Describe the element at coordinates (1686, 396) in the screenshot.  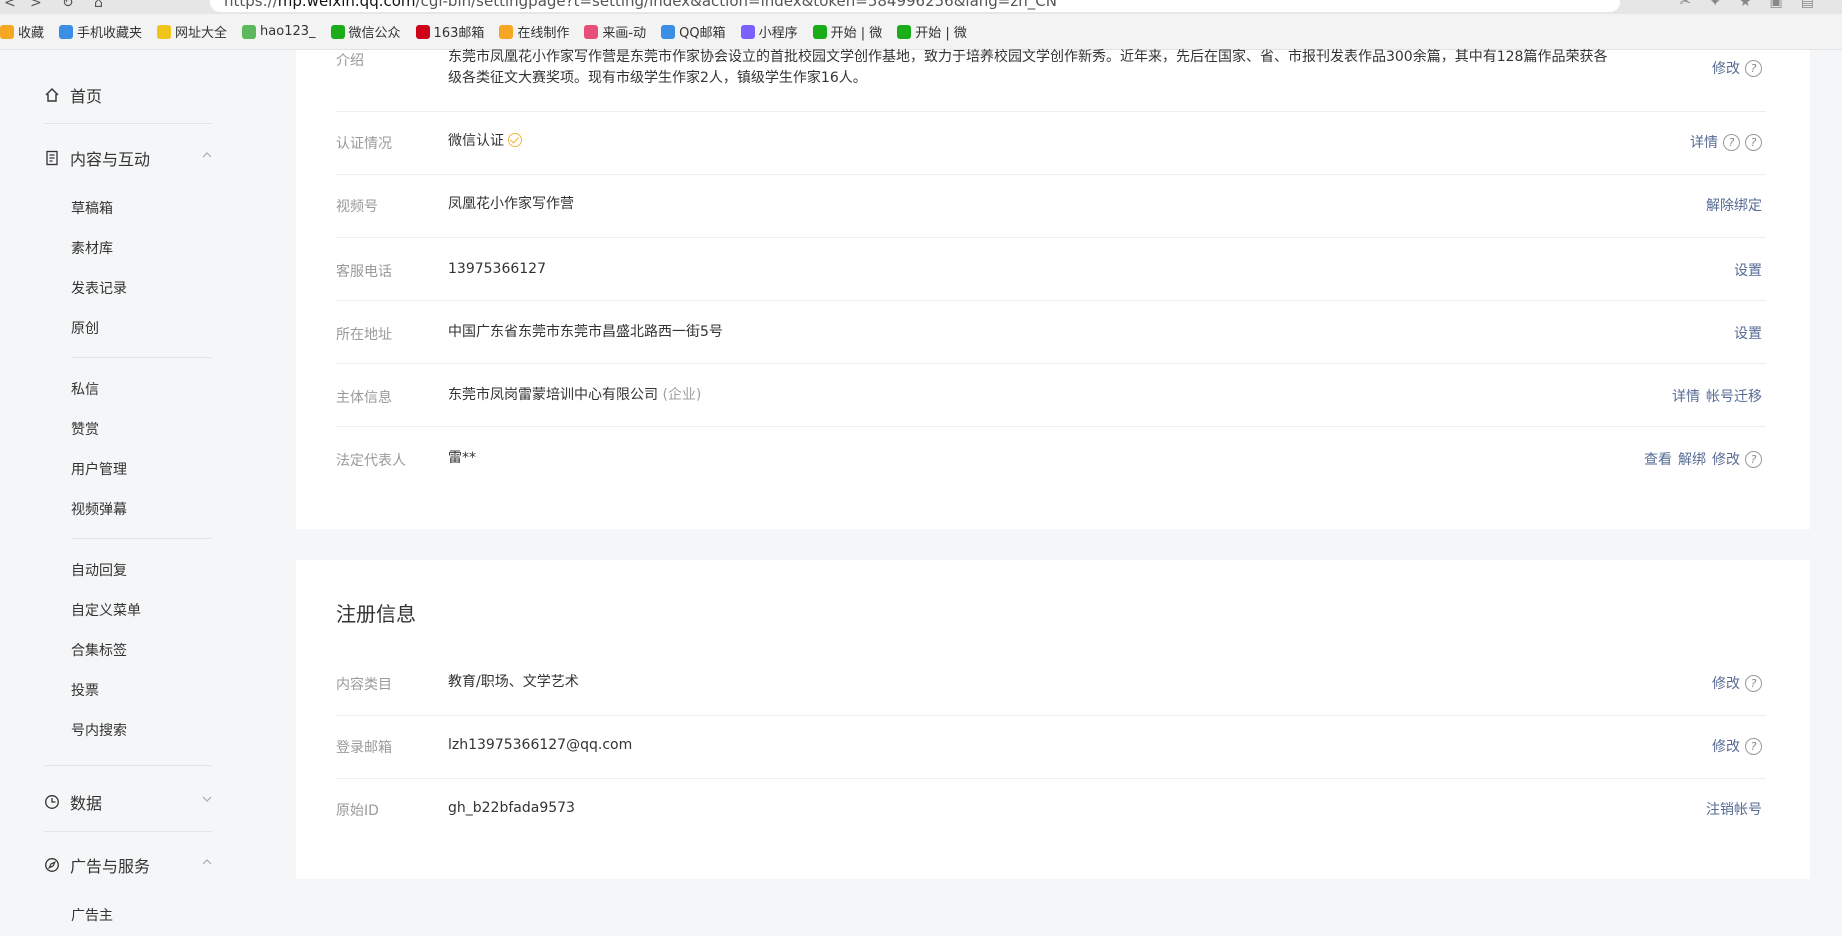
I see `entity-detail-link: 详情` at that location.